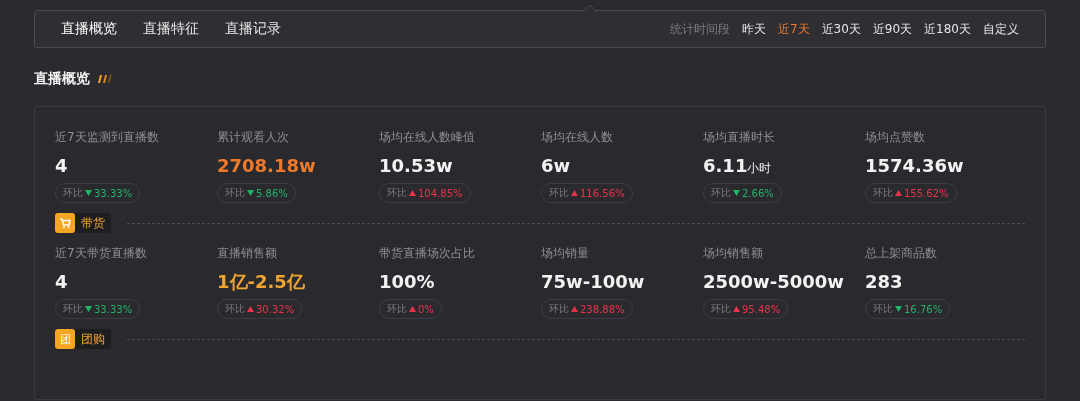  What do you see at coordinates (947, 29) in the screenshot?
I see `period-option: 近180天` at bounding box center [947, 29].